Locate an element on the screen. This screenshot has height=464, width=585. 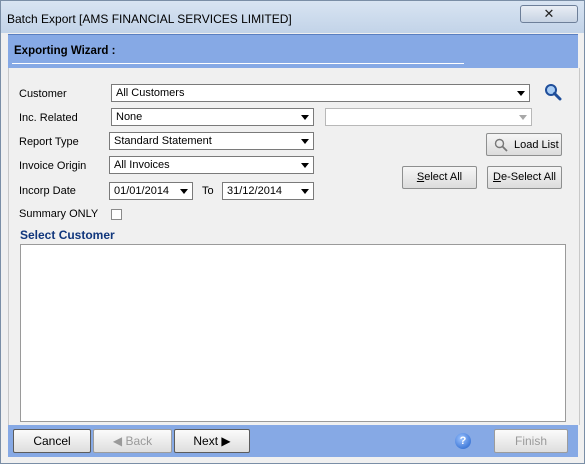
summary-only-label: Summary ONLY is located at coordinates (59, 214).